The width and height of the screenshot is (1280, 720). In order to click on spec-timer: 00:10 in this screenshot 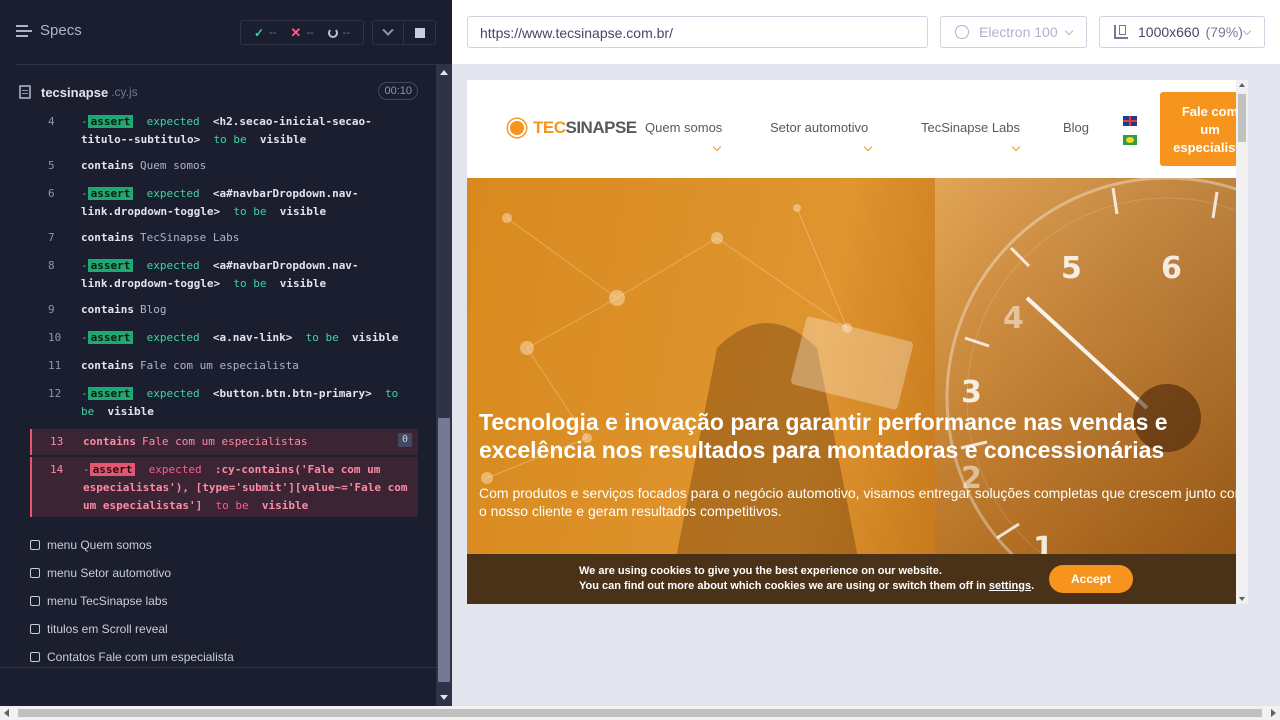, I will do `click(398, 91)`.